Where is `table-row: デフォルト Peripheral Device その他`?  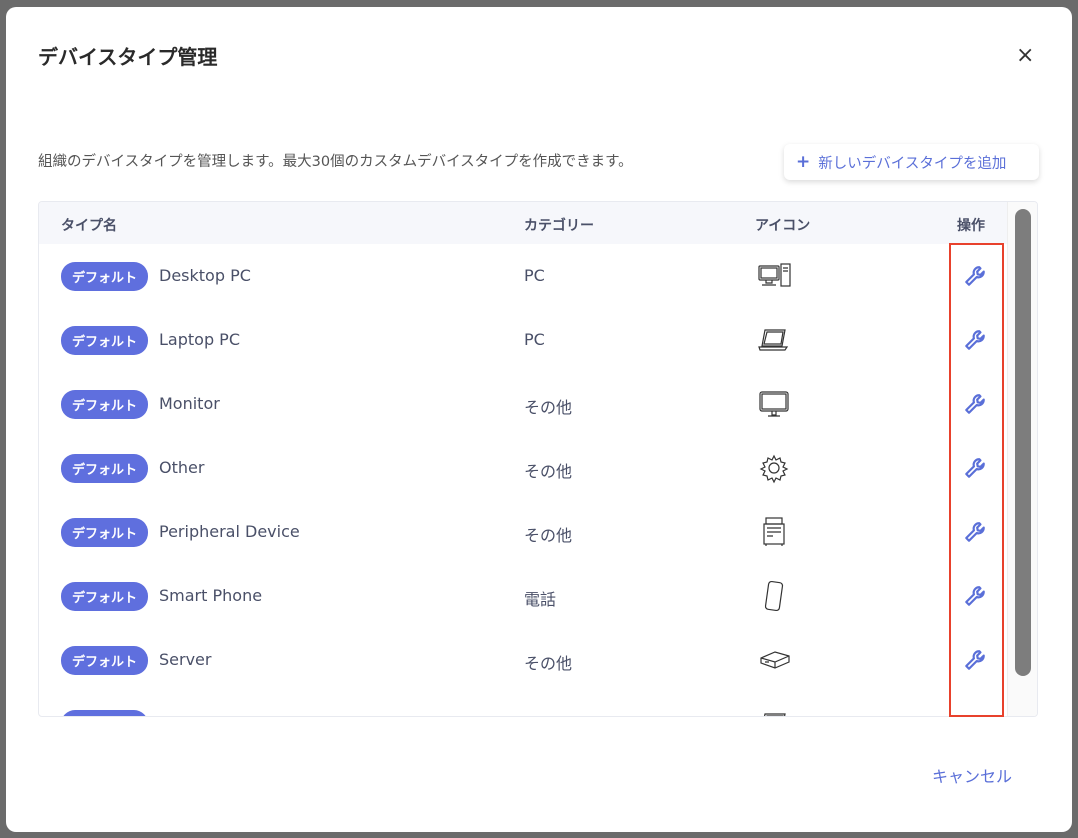
table-row: デフォルト Peripheral Device その他 is located at coordinates (538, 532).